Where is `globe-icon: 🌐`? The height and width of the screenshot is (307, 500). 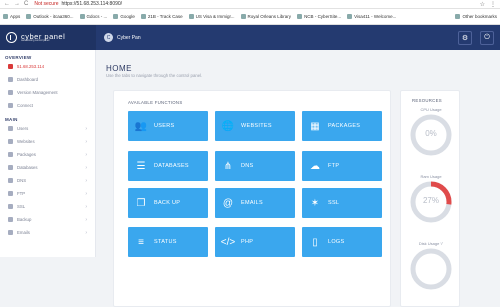 globe-icon: 🌐 is located at coordinates (228, 126).